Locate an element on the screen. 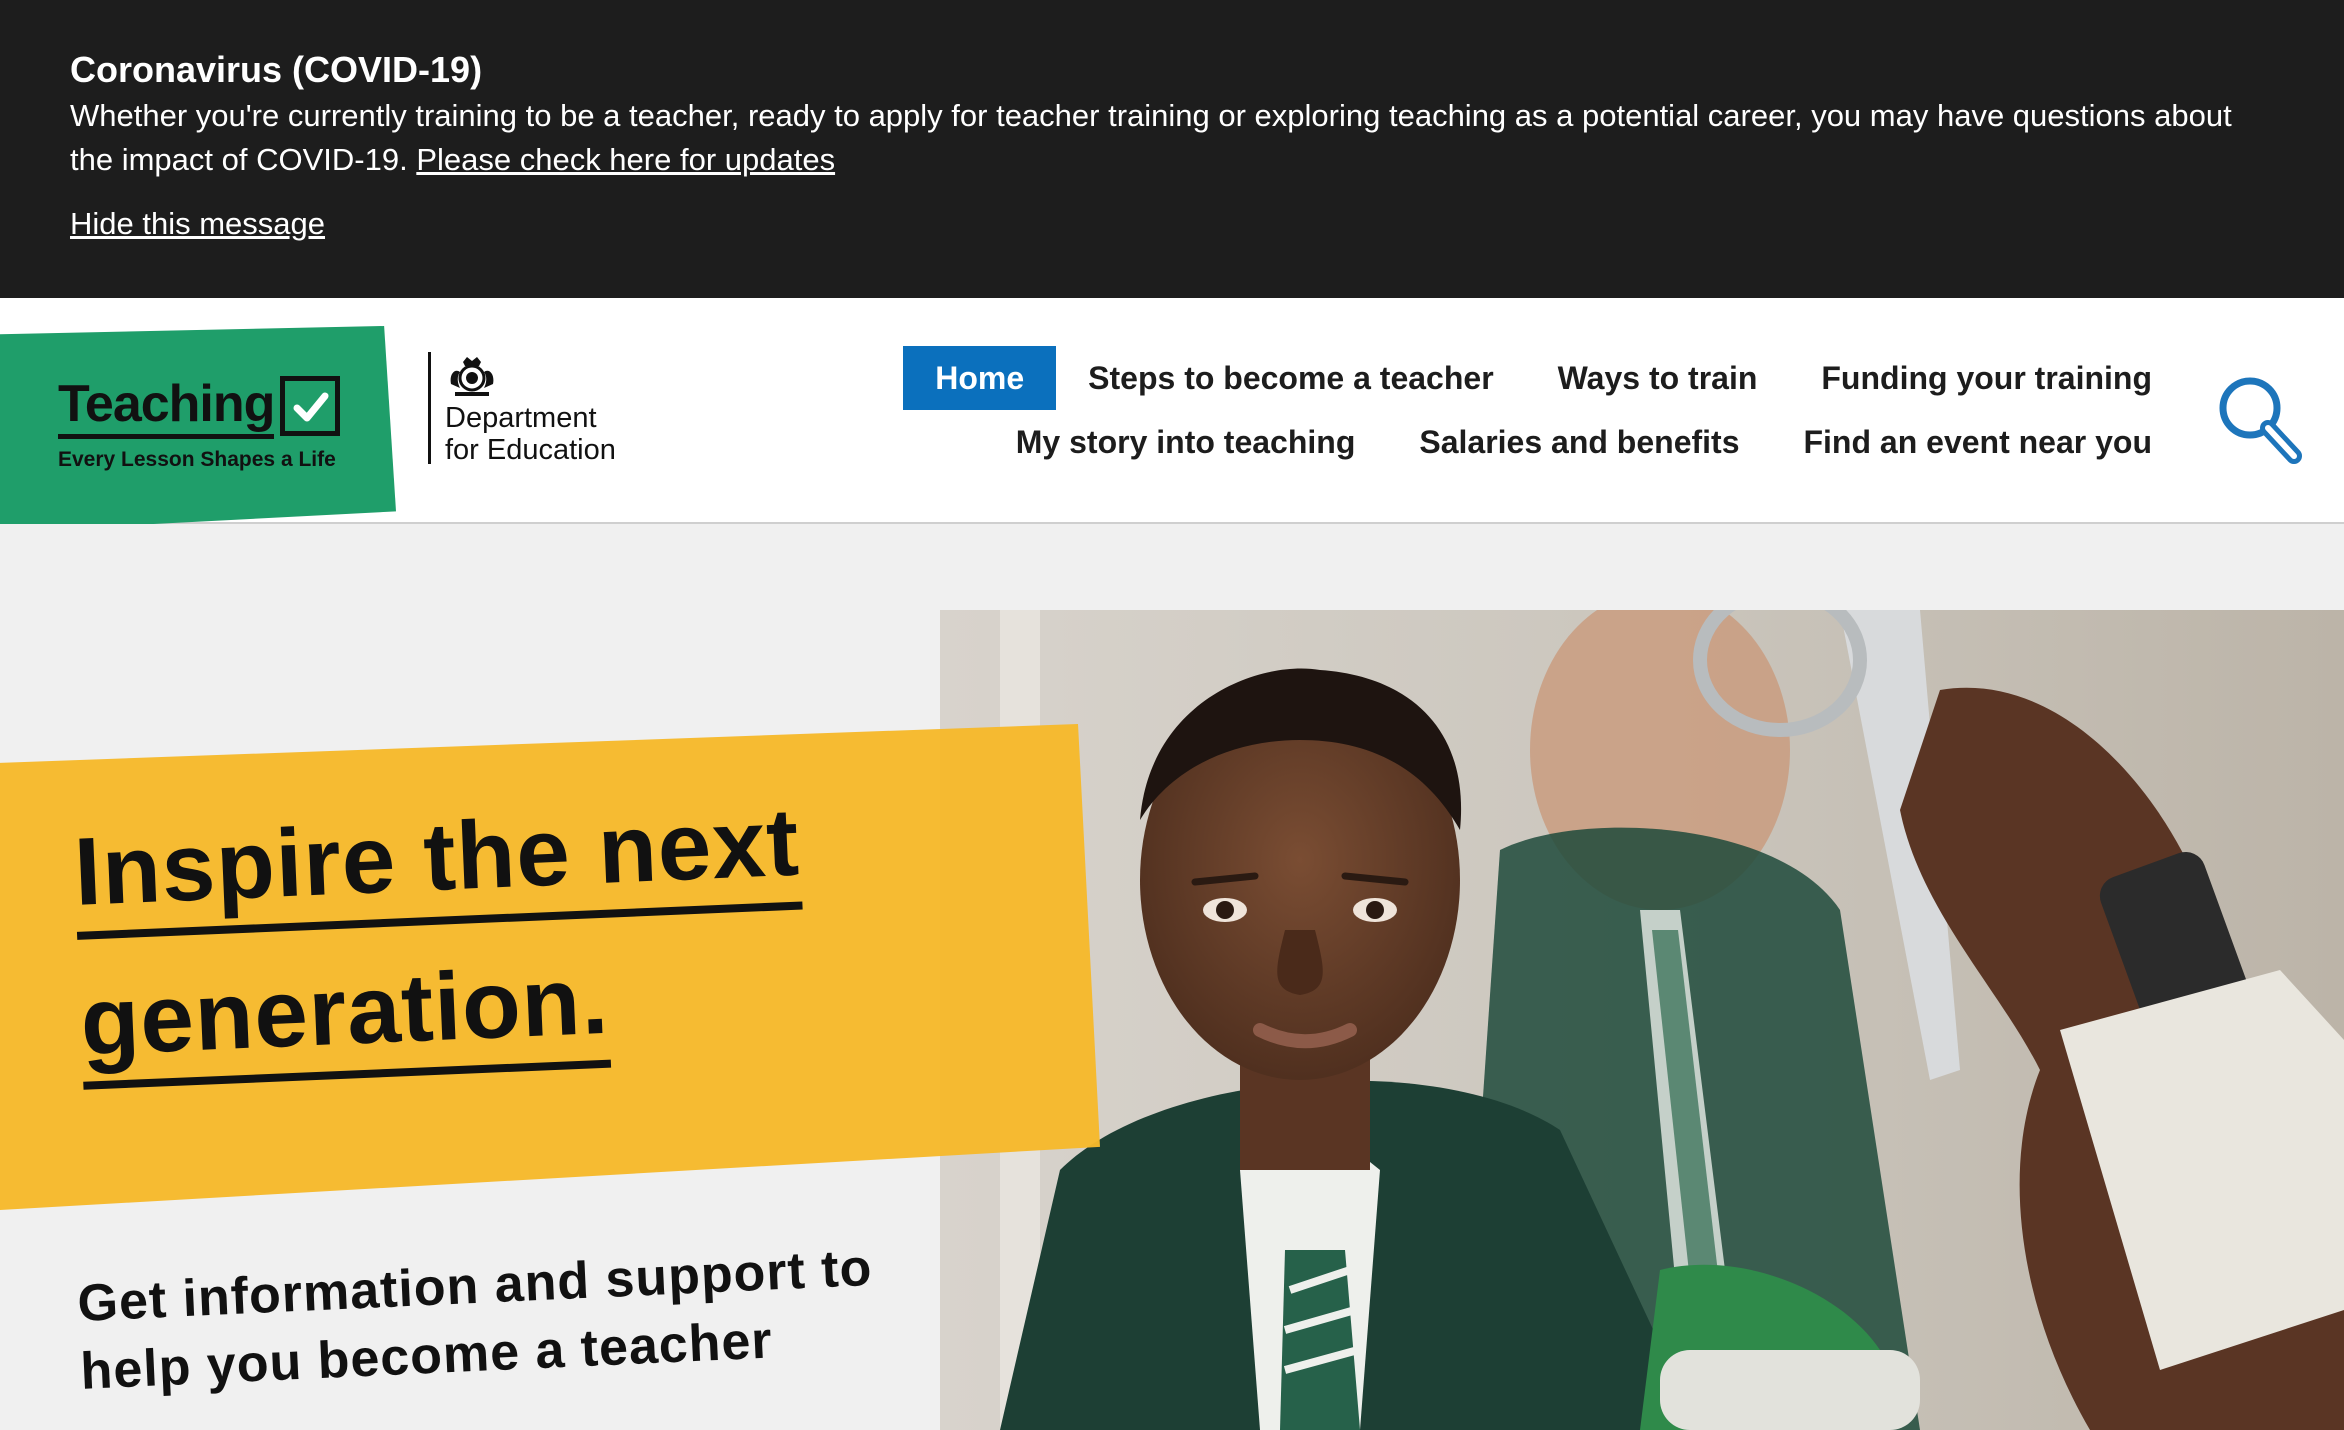 This screenshot has width=2344, height=1430. dfe-logo: Department for Education is located at coordinates (522, 409).